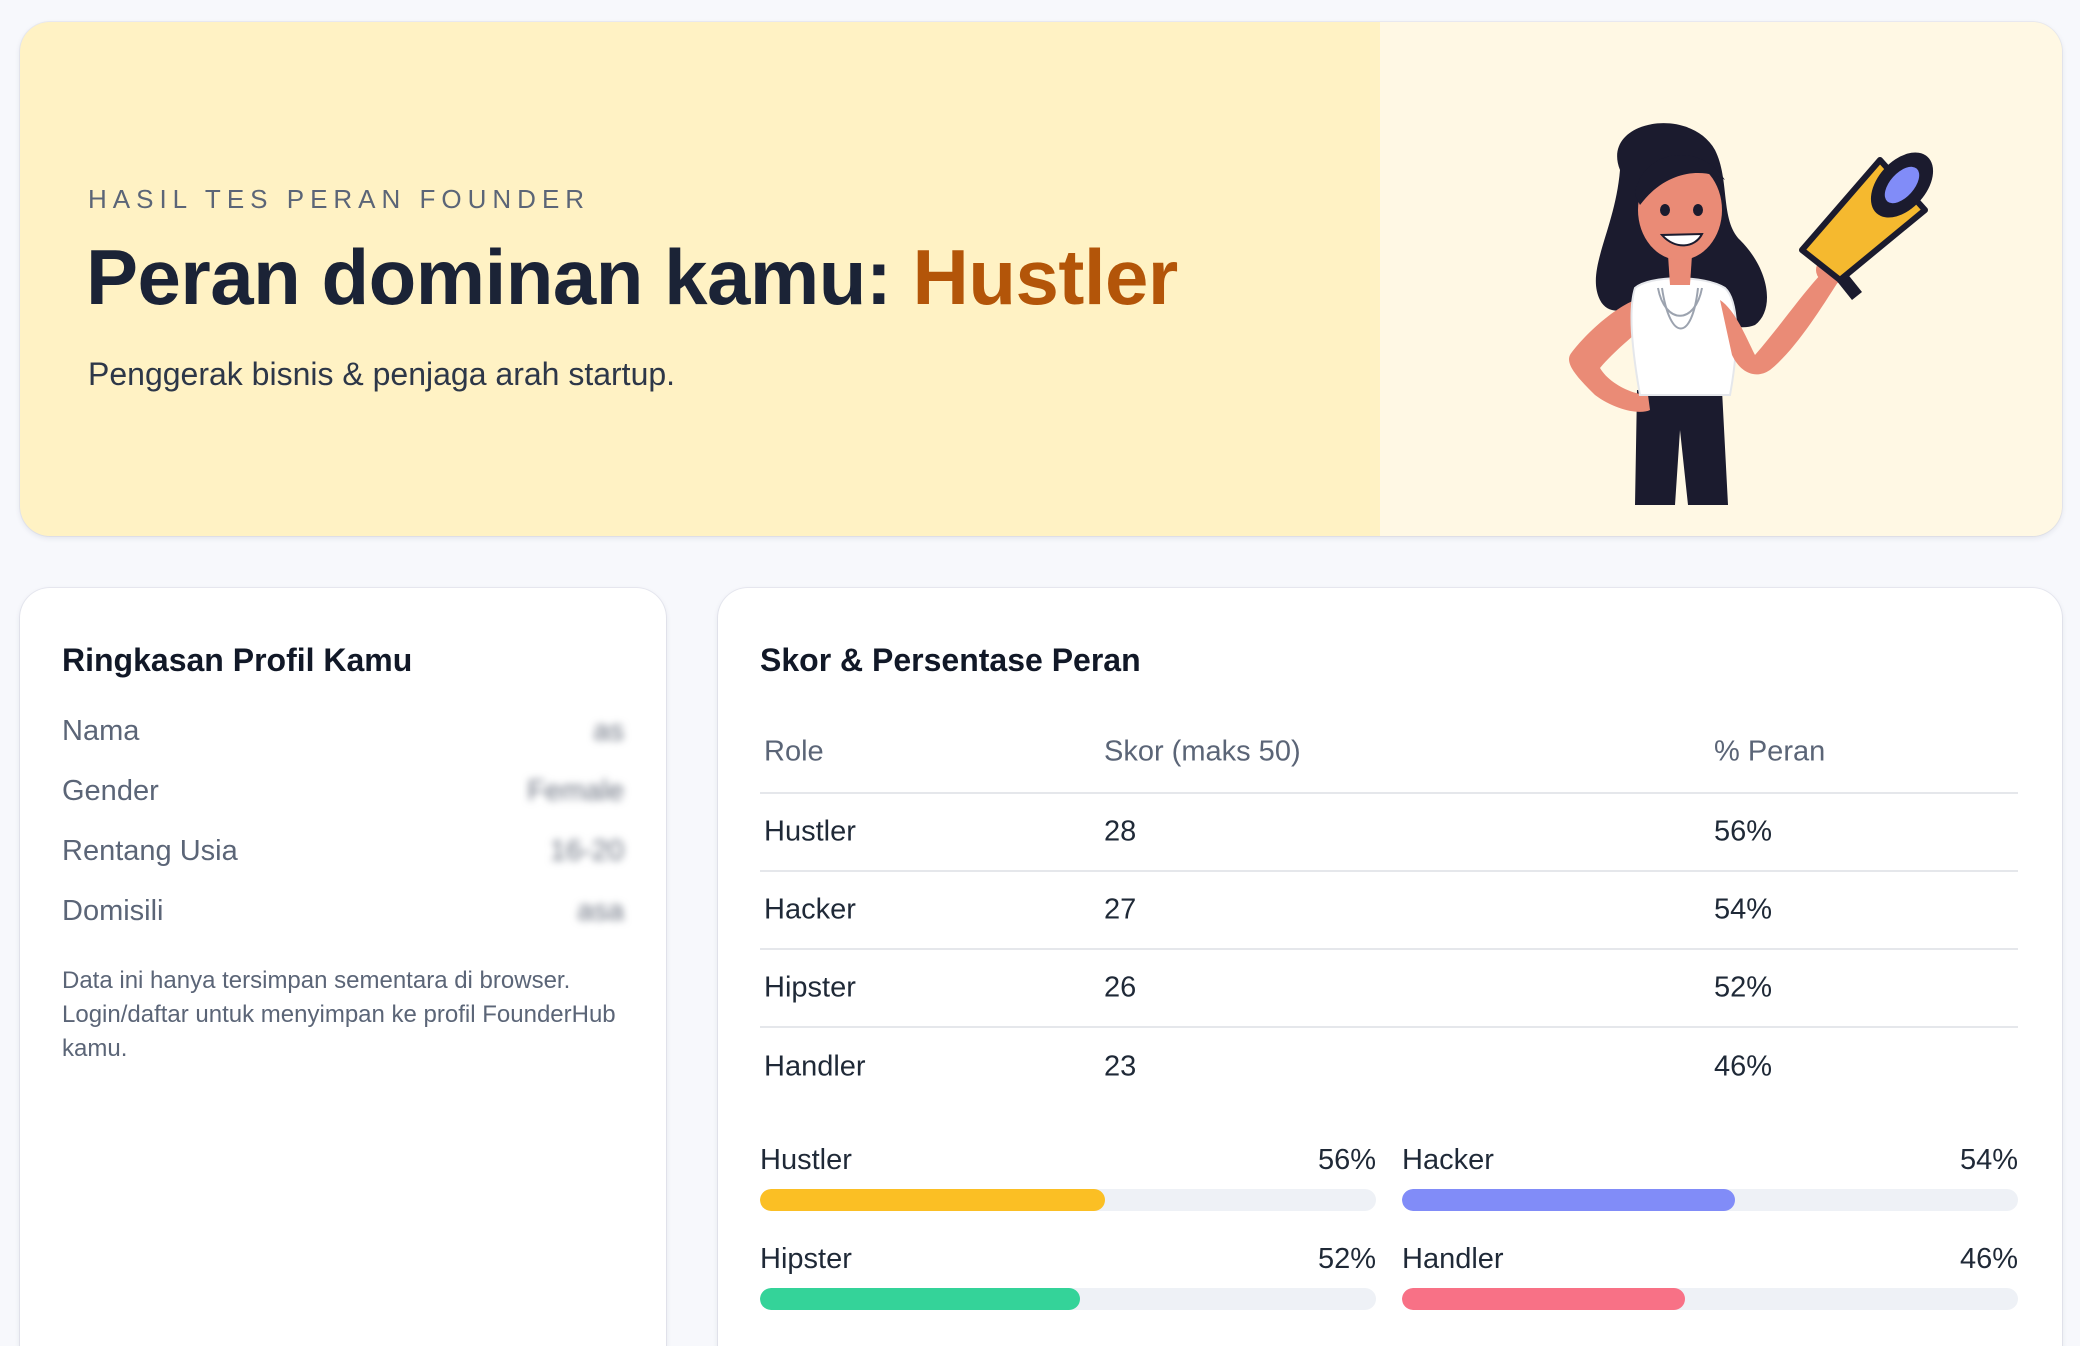 The width and height of the screenshot is (2080, 1346). What do you see at coordinates (950, 660) in the screenshot?
I see `score-card-title: Skor & Persentase Peran` at bounding box center [950, 660].